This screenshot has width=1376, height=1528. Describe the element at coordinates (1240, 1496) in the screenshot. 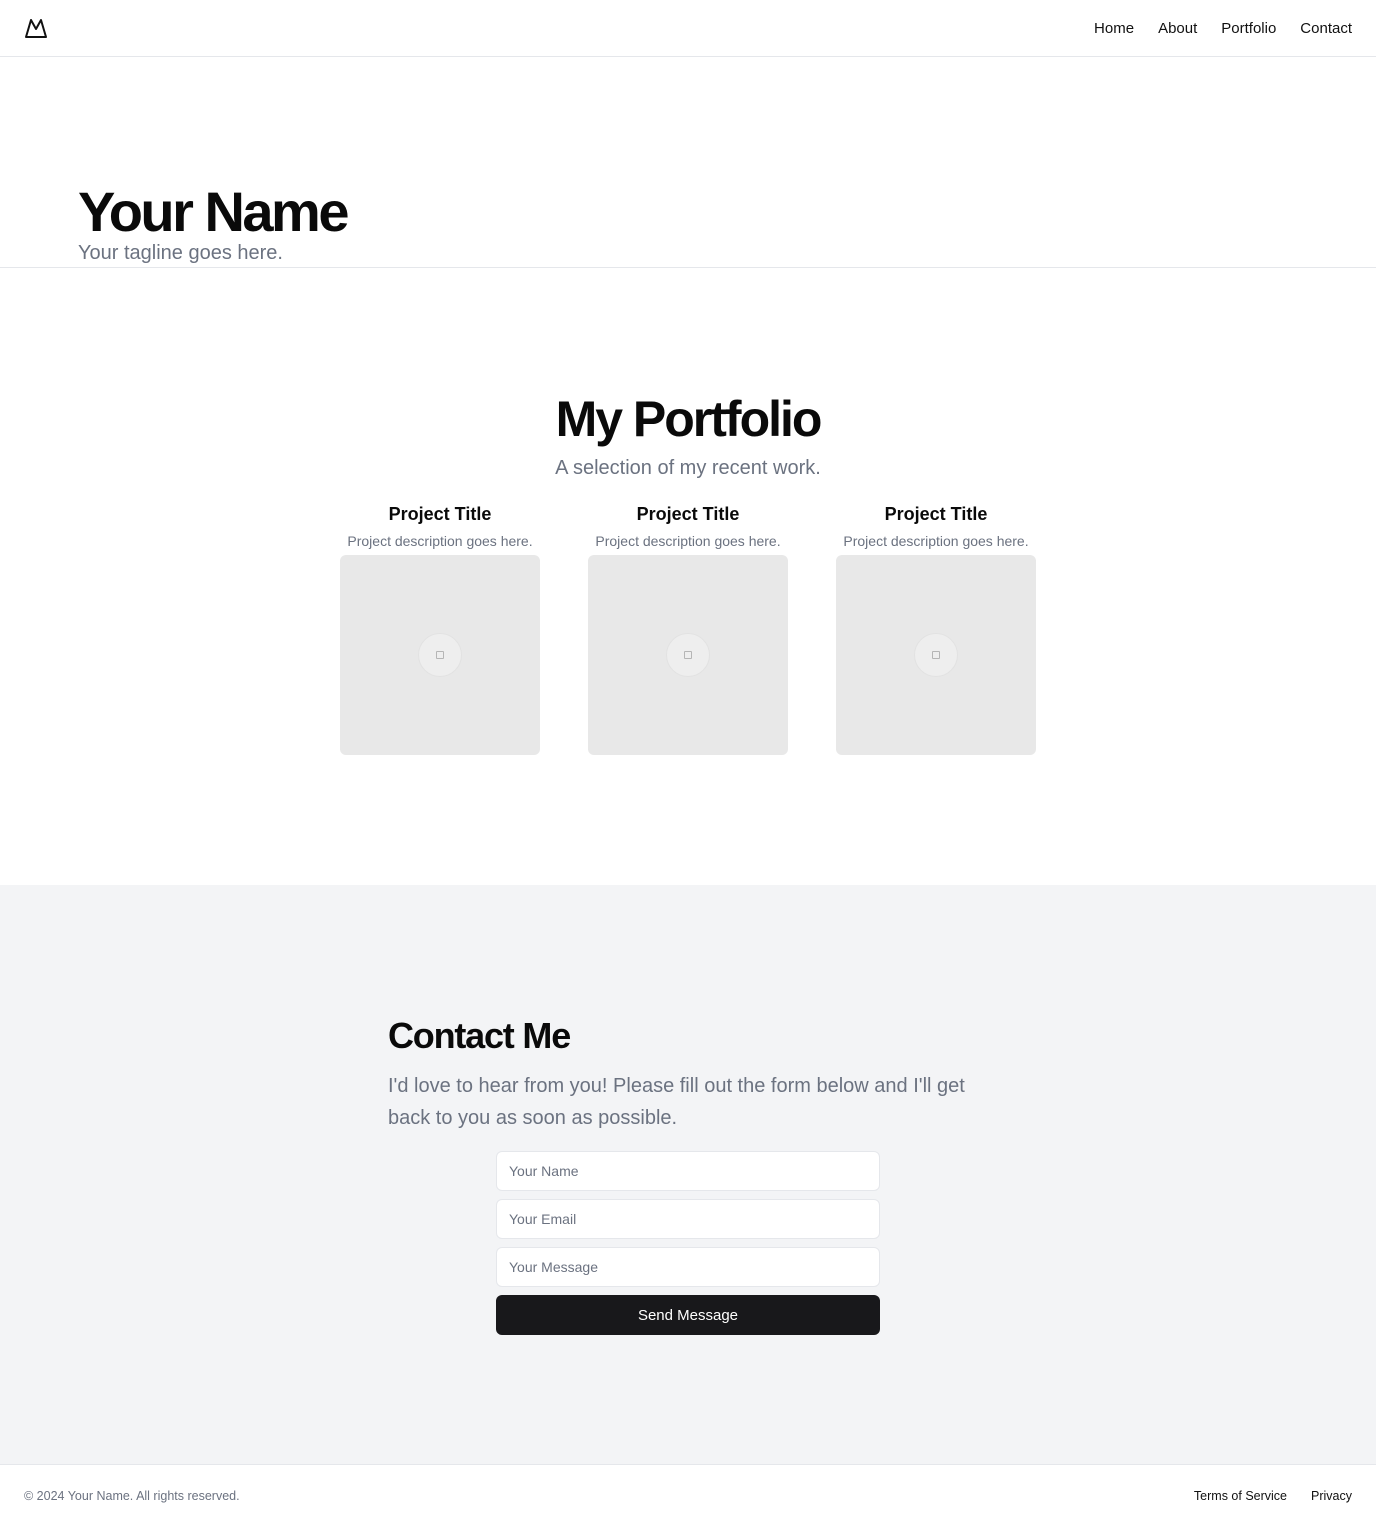

I see `terms-link: Terms of Service` at that location.